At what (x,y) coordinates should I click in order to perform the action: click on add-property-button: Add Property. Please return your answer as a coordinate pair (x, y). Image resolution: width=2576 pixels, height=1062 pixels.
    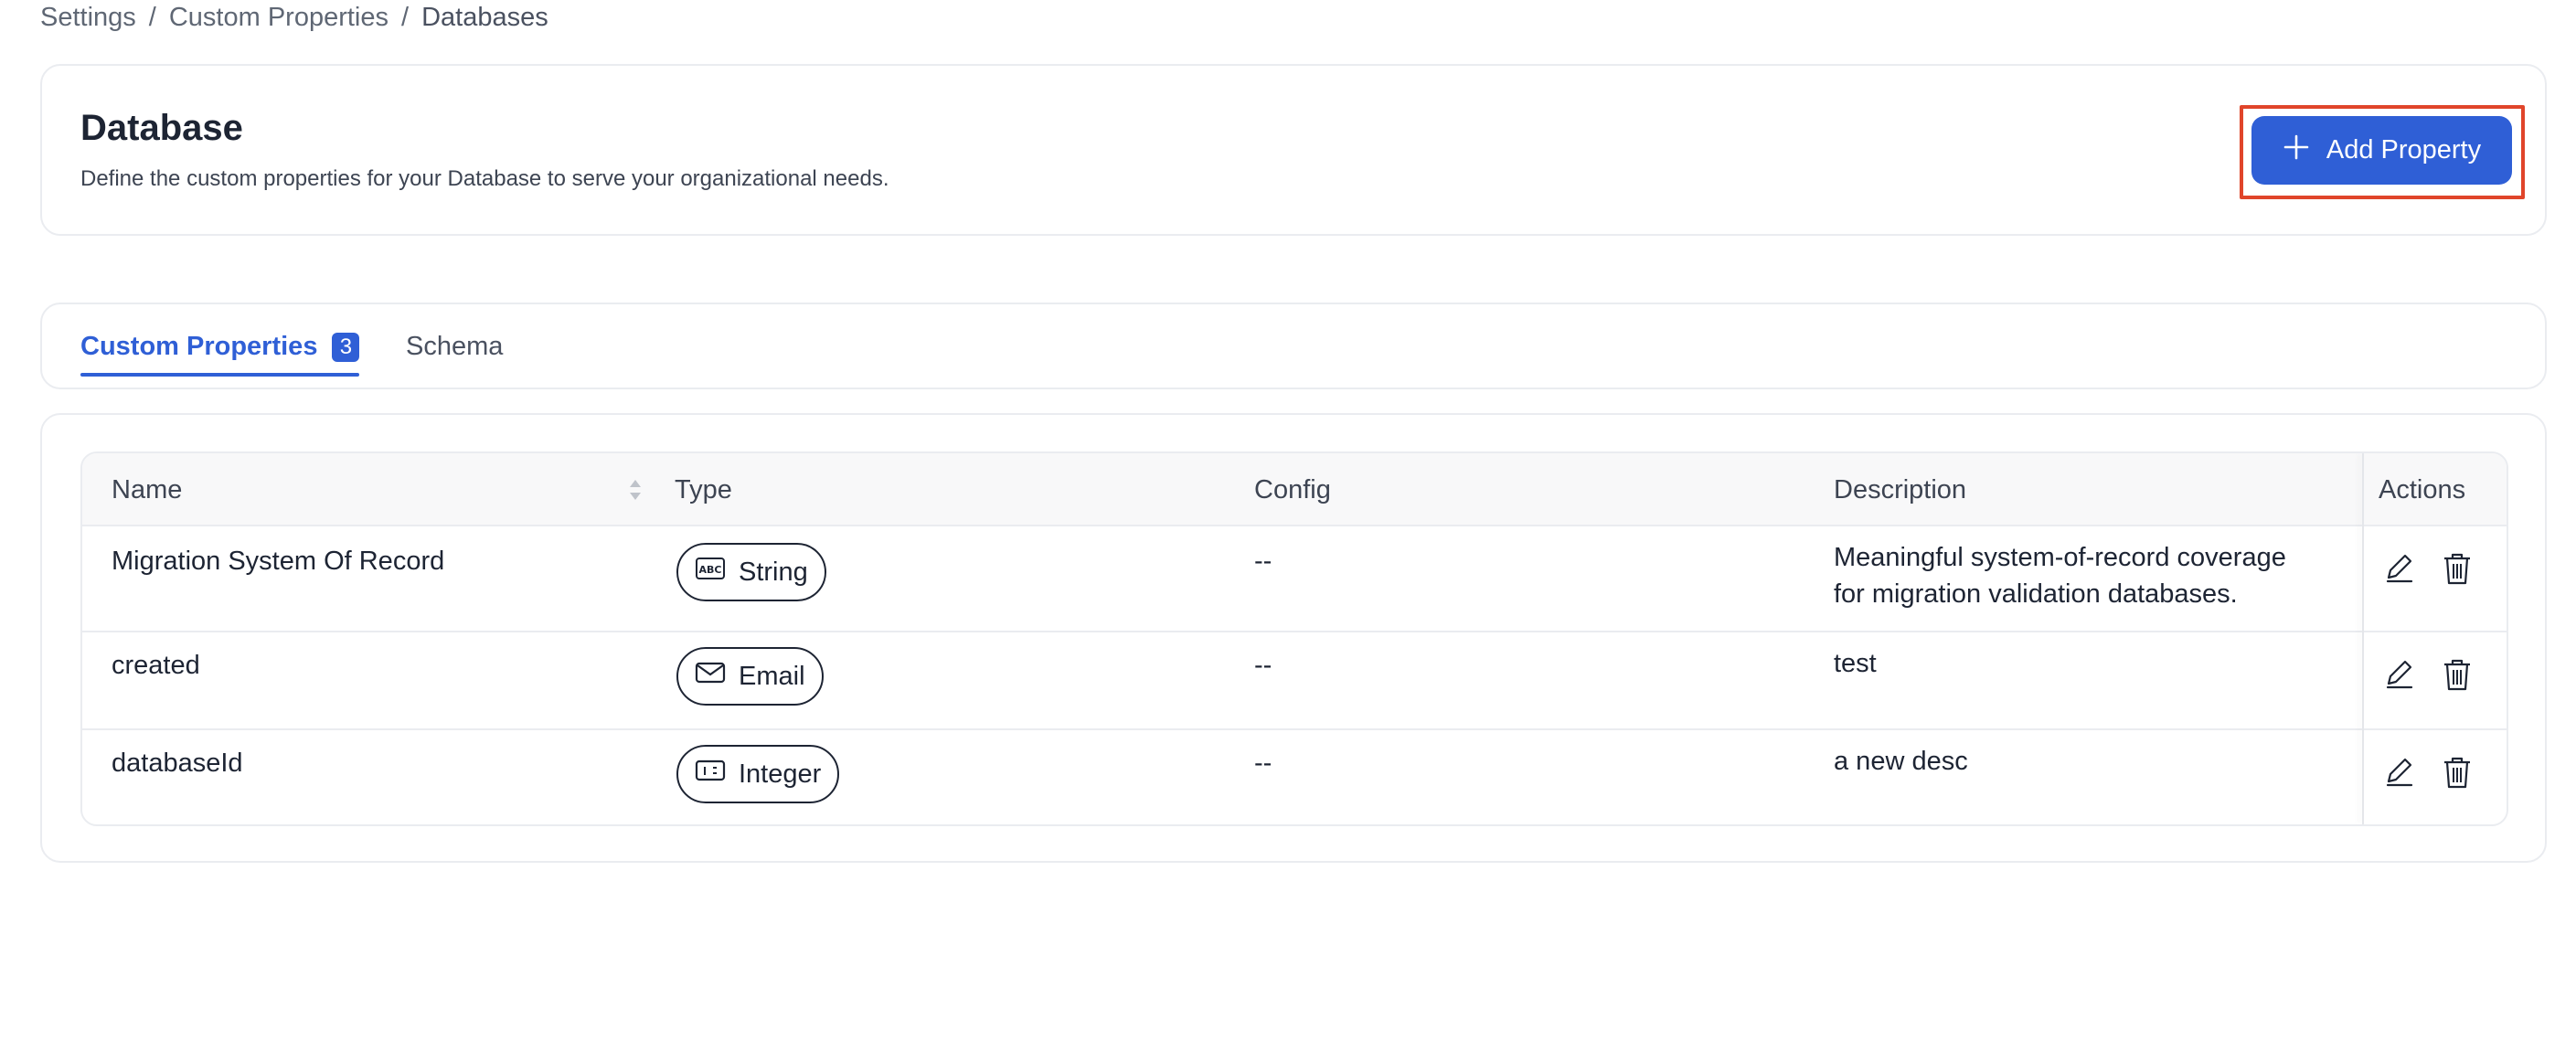
    Looking at the image, I should click on (2381, 151).